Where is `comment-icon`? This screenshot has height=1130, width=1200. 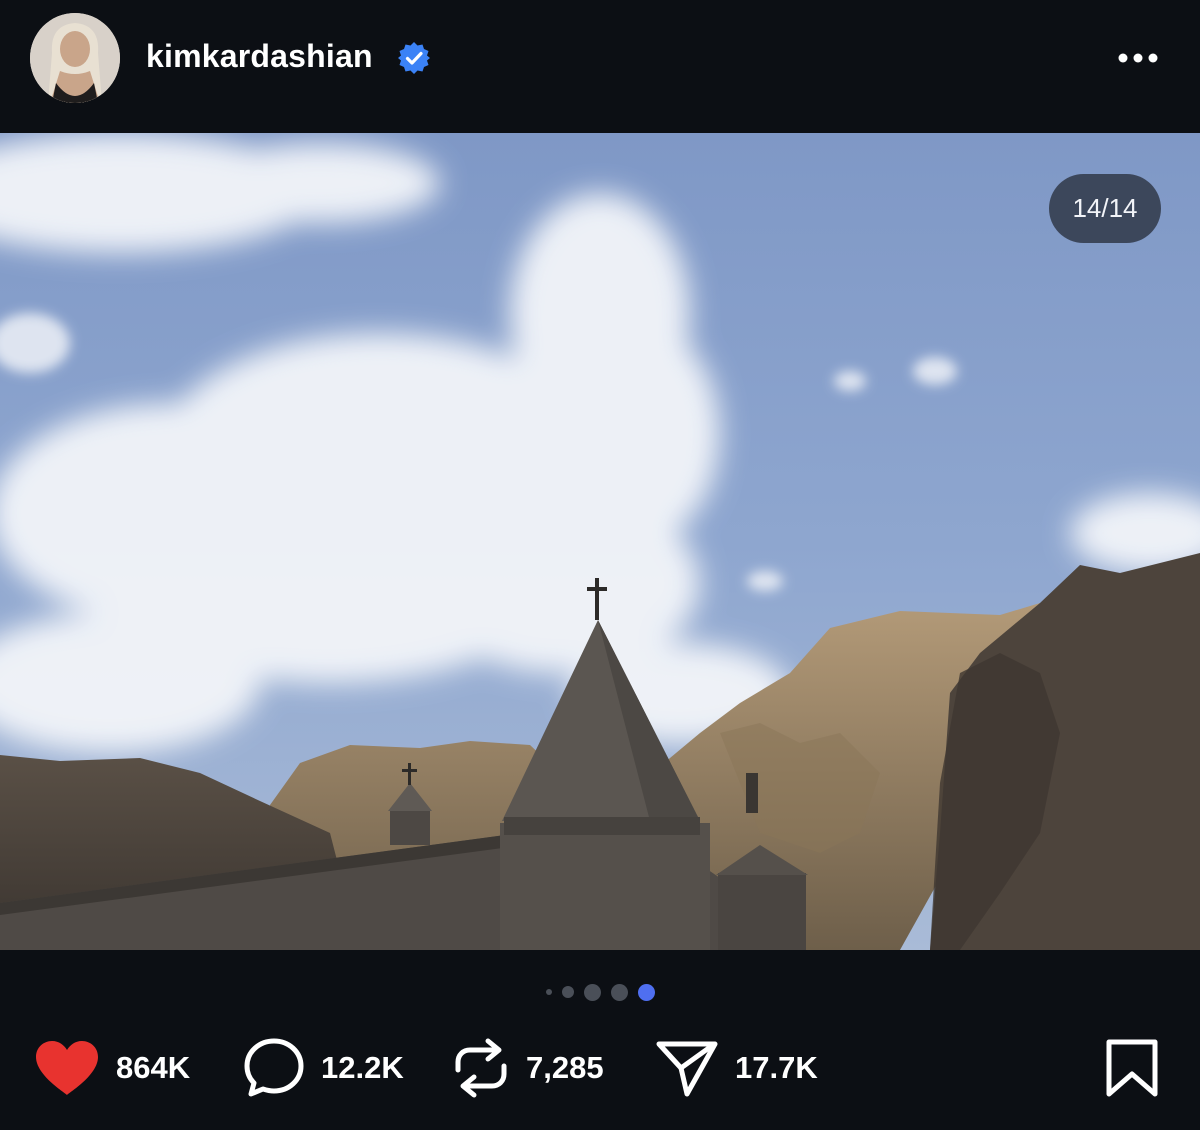
comment-icon is located at coordinates (274, 1067).